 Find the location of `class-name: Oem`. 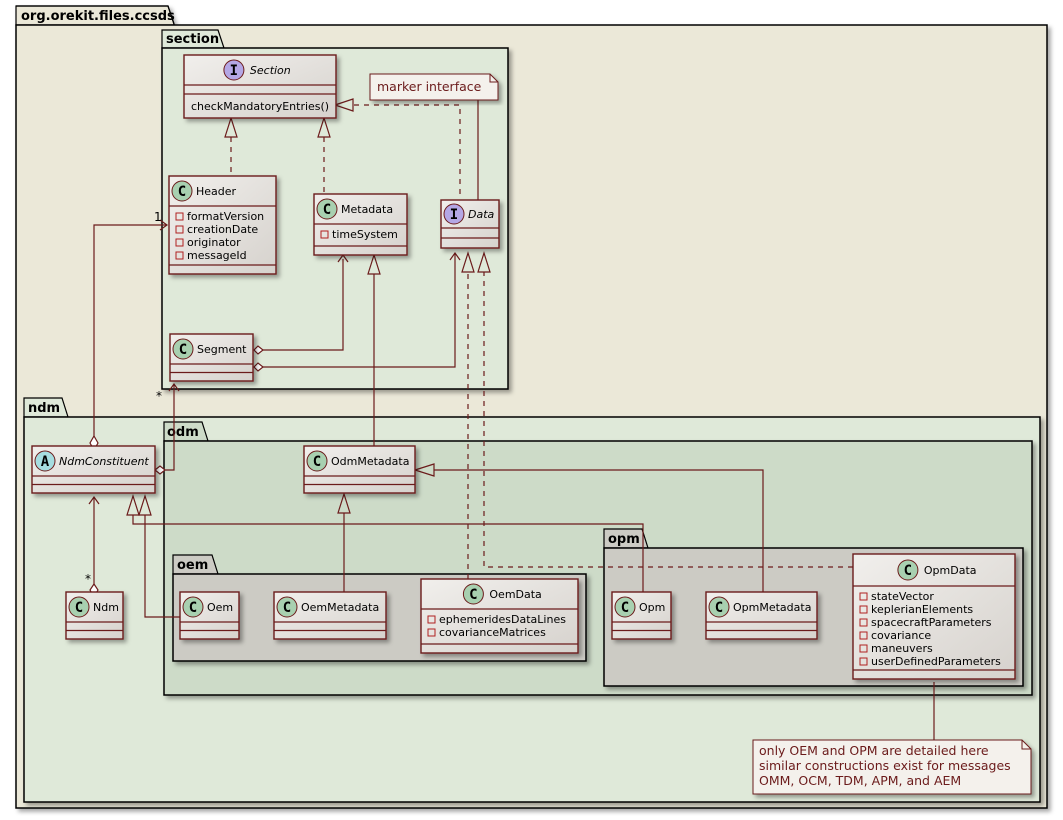

class-name: Oem is located at coordinates (220, 607).